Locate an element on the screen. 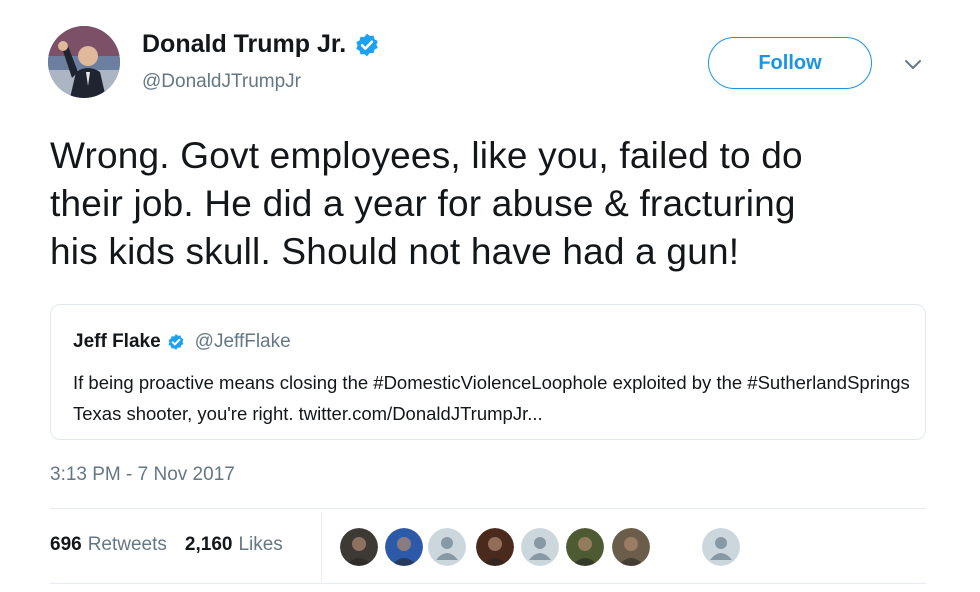 This screenshot has height=592, width=980. author-avatar is located at coordinates (84, 62).